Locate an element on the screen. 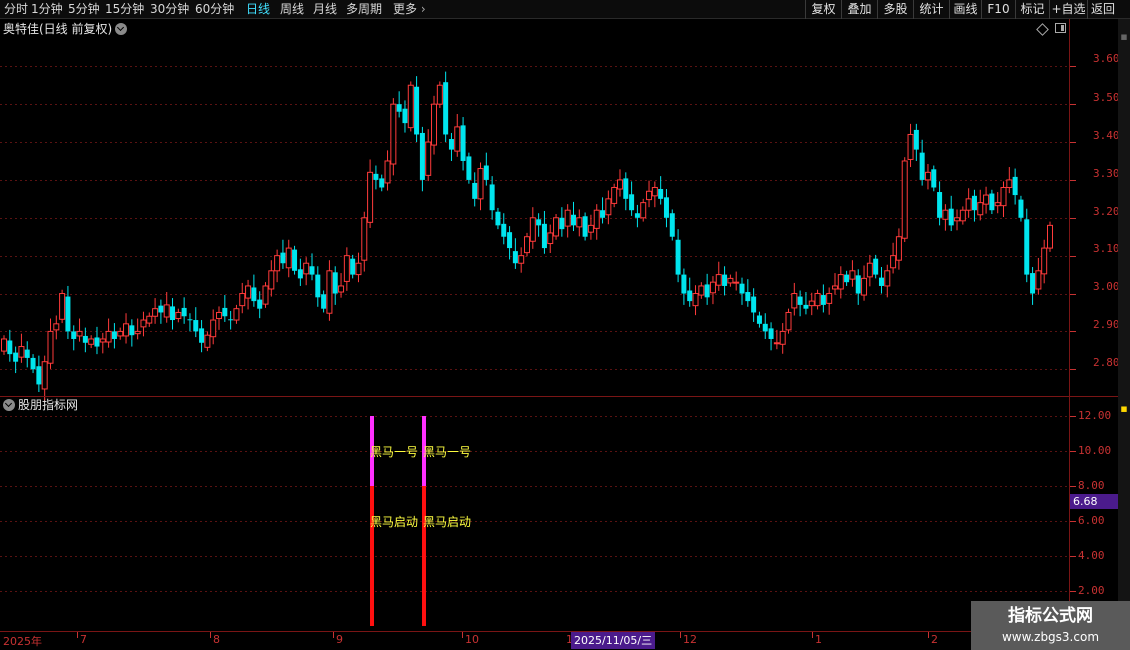 Image resolution: width=1130 pixels, height=650 pixels. f10-button: F10 is located at coordinates (998, 9).